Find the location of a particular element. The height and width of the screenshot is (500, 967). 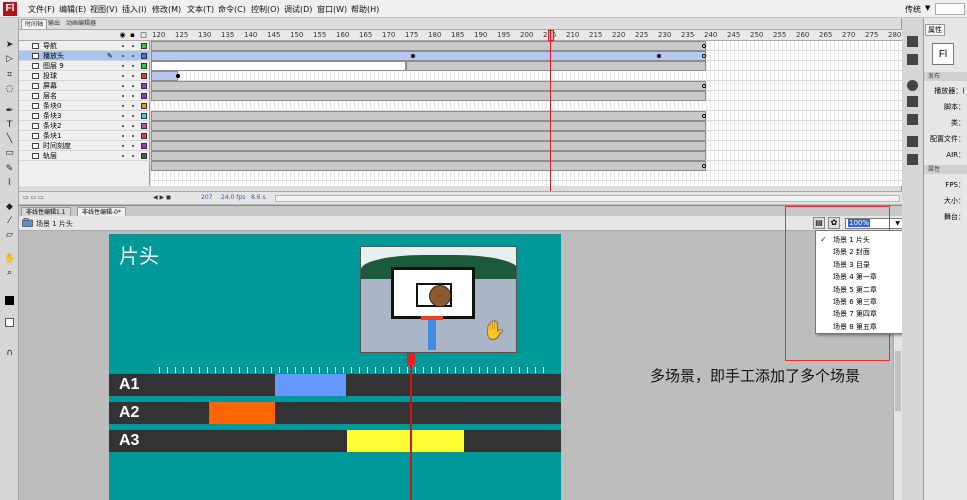

scene-option: 场景 4 第一章 is located at coordinates (860, 277).